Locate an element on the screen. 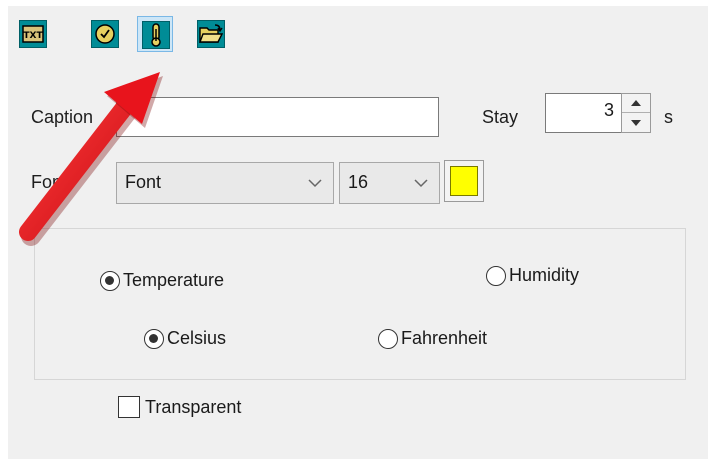 This screenshot has width=710, height=465. stay-spinner is located at coordinates (636, 113).